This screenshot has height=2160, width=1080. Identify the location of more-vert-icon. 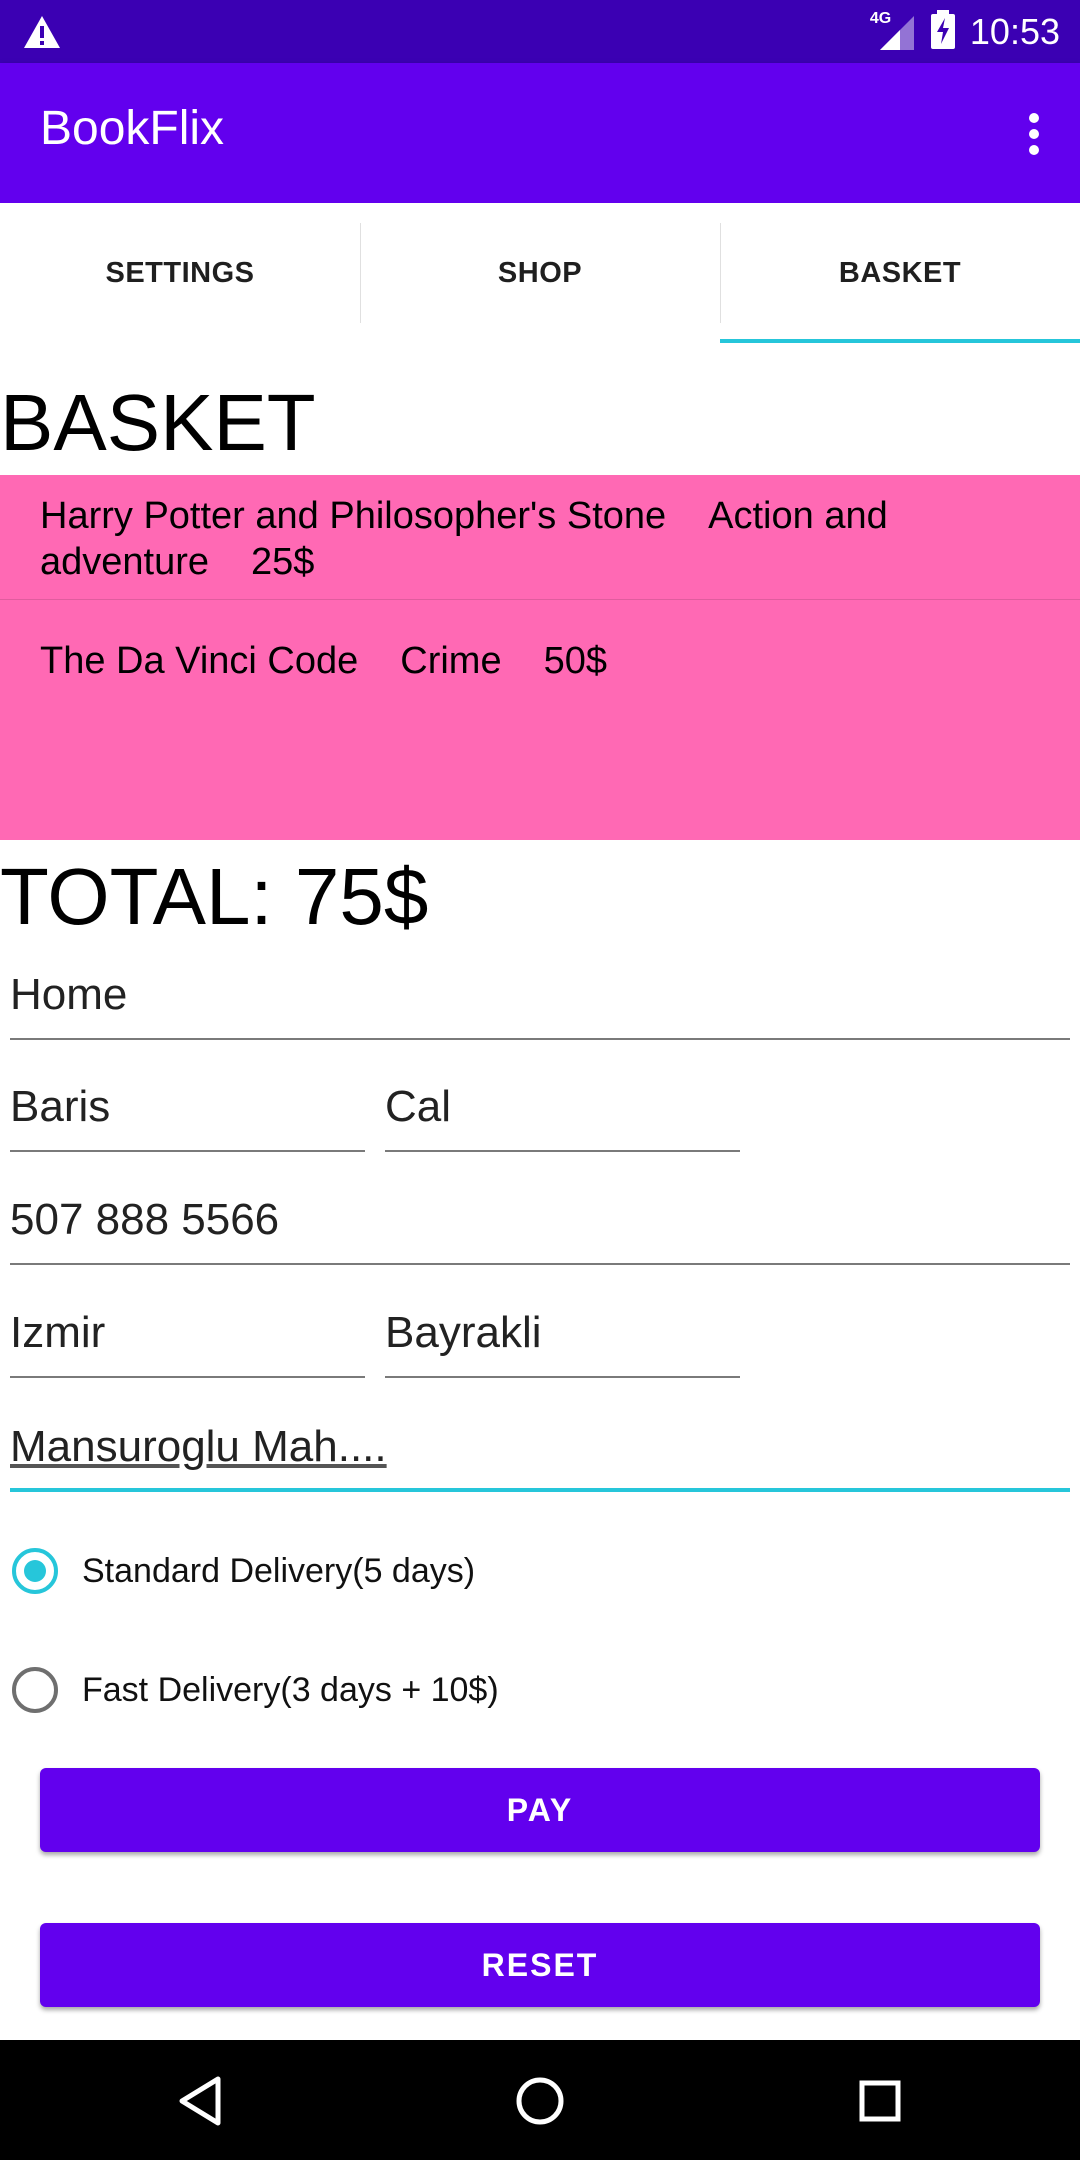
(1034, 134).